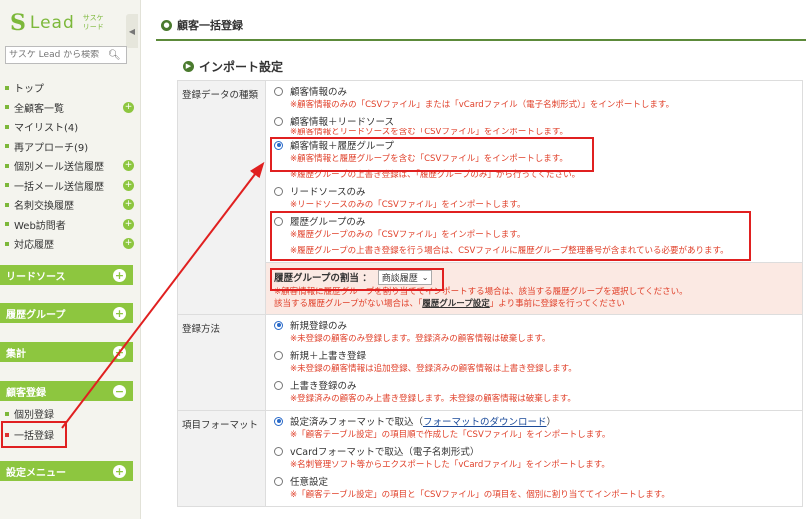 The height and width of the screenshot is (519, 807). I want to click on search-box: 🔍︎, so click(66, 55).